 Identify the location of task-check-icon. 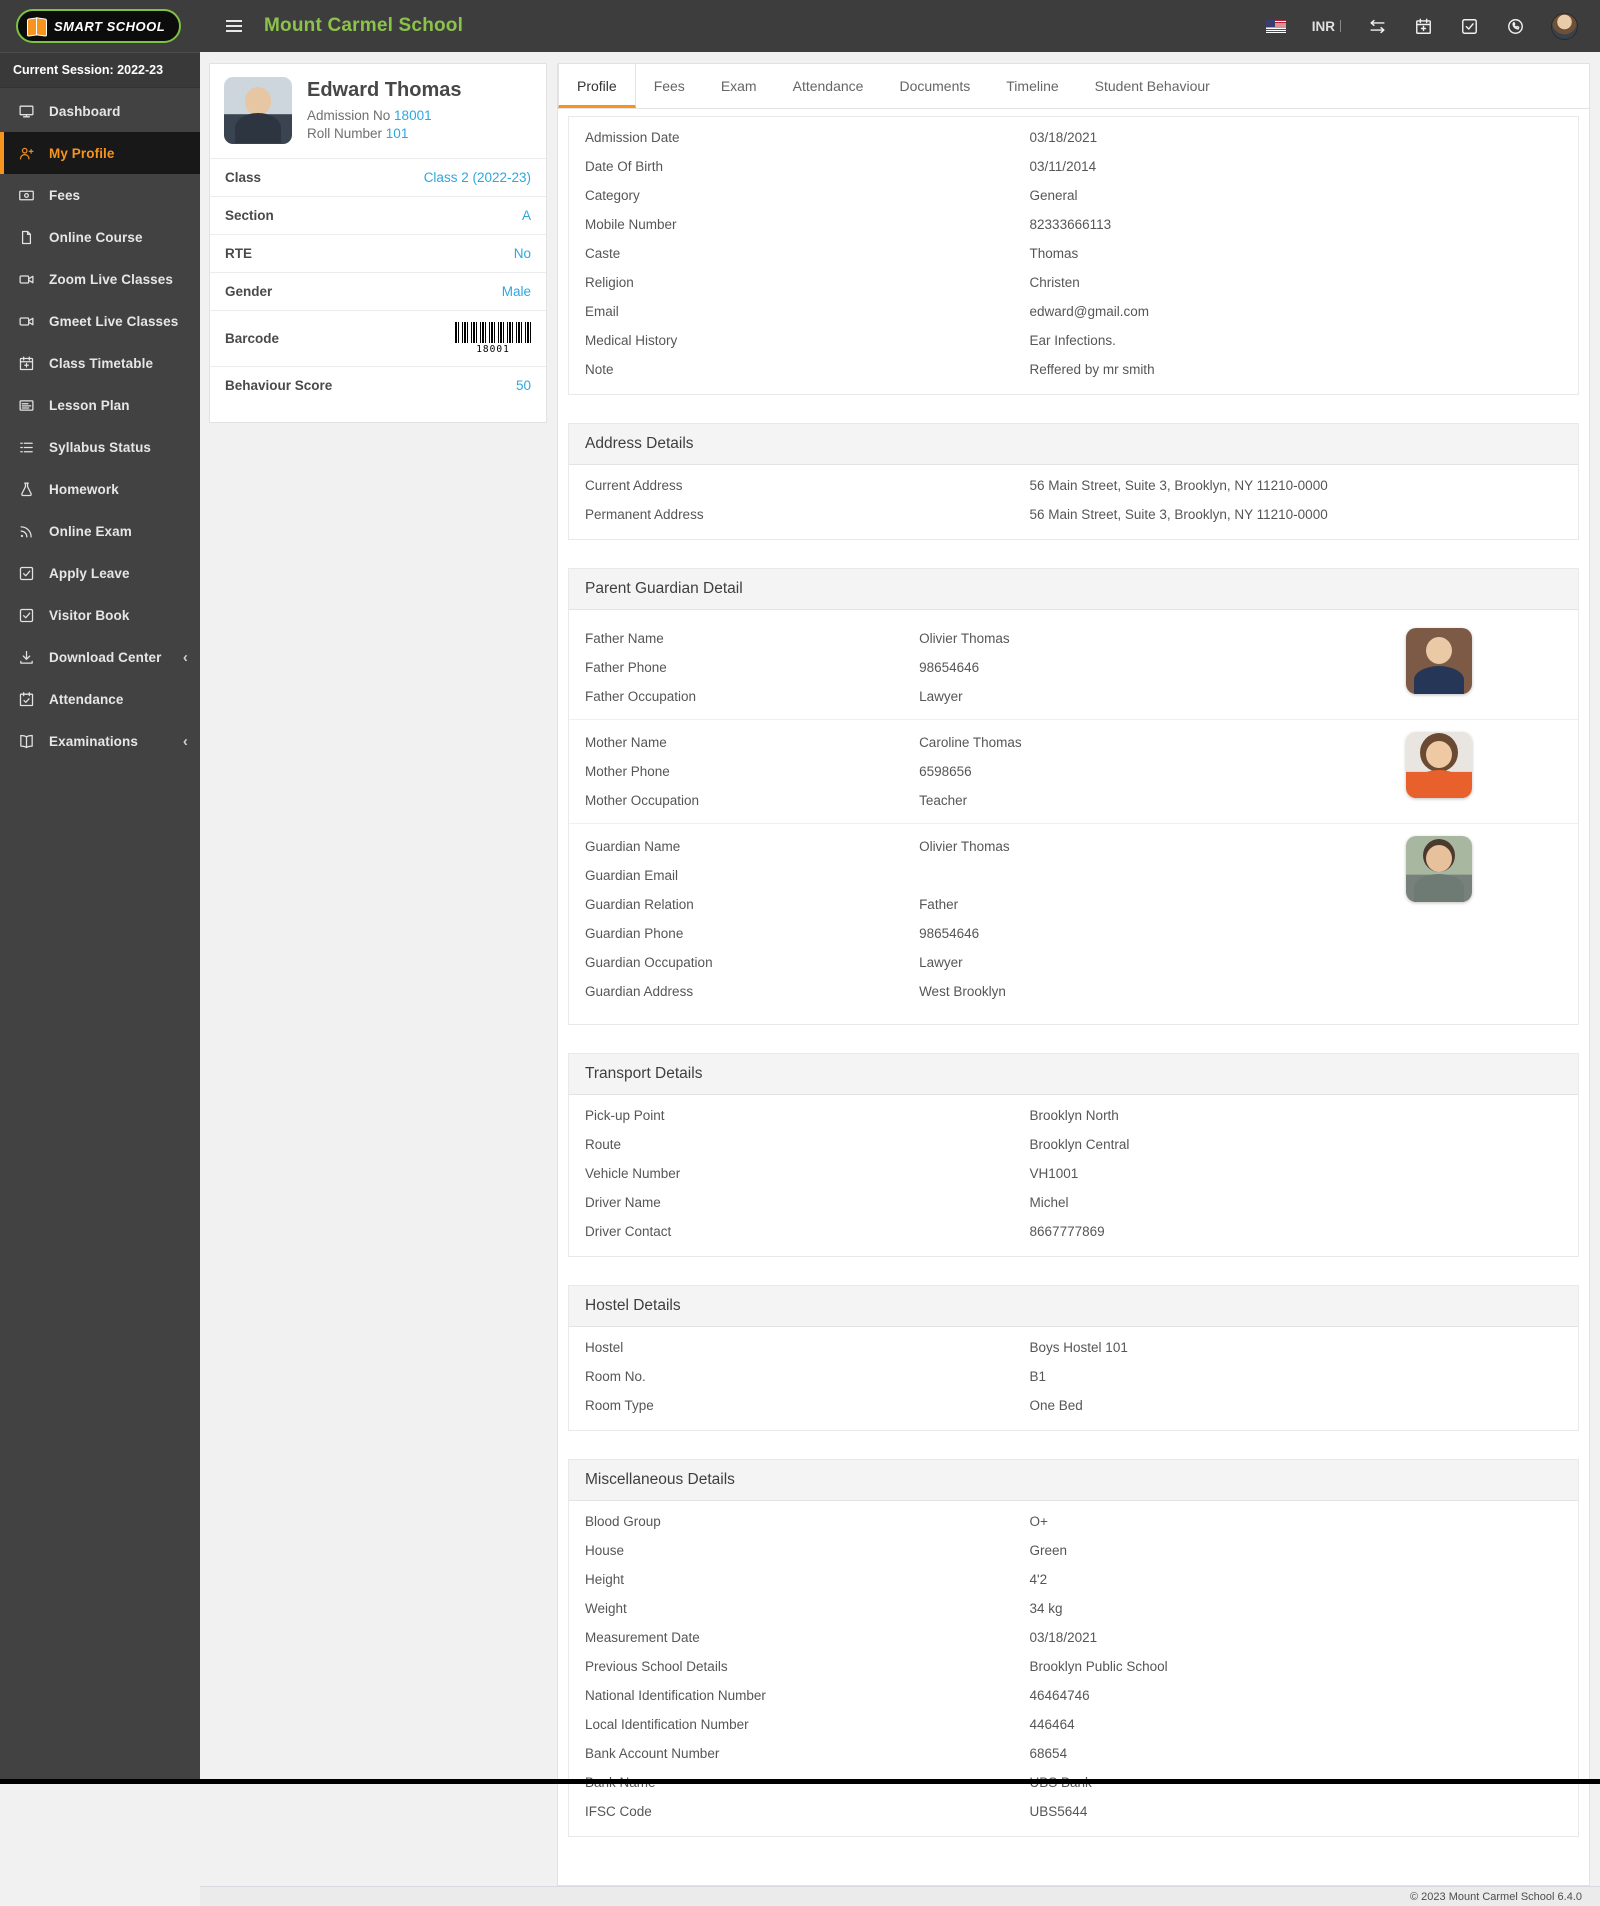
(1469, 26).